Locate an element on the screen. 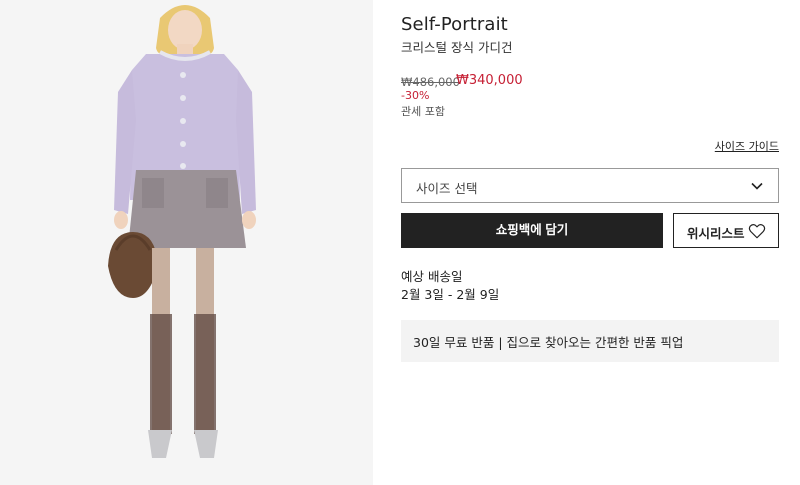 This screenshot has height=485, width=800. delivery-dates: 2월 3일 - 2월 9일 is located at coordinates (450, 294).